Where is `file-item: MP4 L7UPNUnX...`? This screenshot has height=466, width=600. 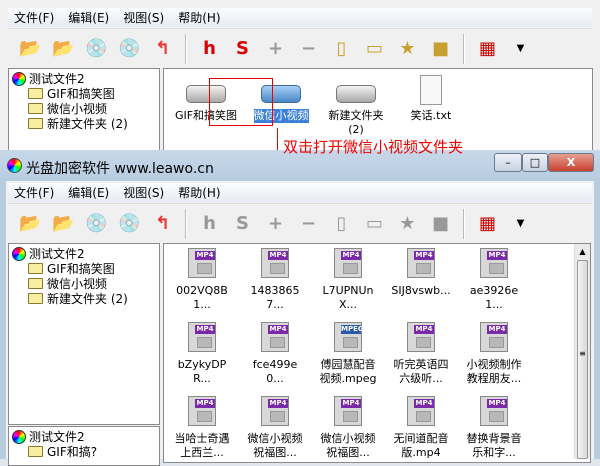 file-item: MP4 L7UPNUnX... is located at coordinates (348, 280).